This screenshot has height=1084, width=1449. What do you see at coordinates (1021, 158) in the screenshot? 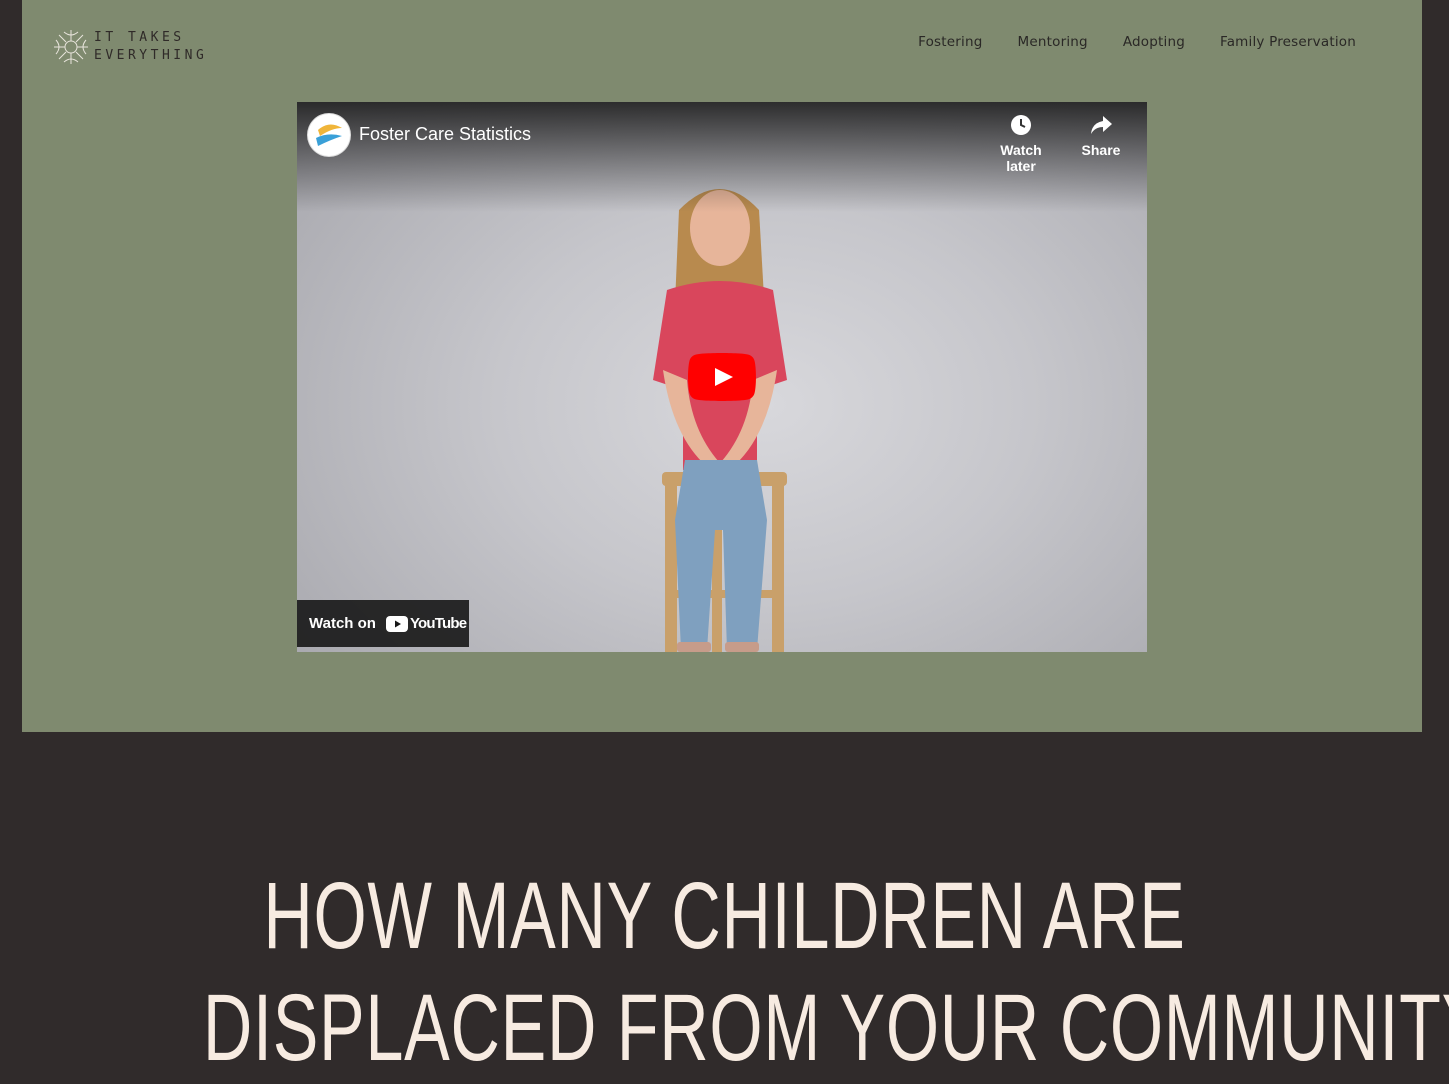
I see `watch-later-label: Watch later` at bounding box center [1021, 158].